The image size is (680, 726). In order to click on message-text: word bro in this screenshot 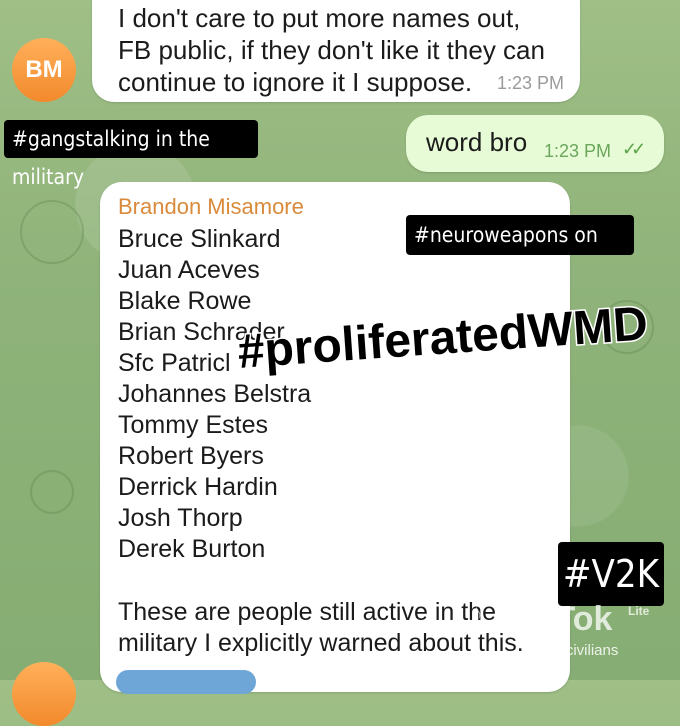, I will do `click(477, 142)`.